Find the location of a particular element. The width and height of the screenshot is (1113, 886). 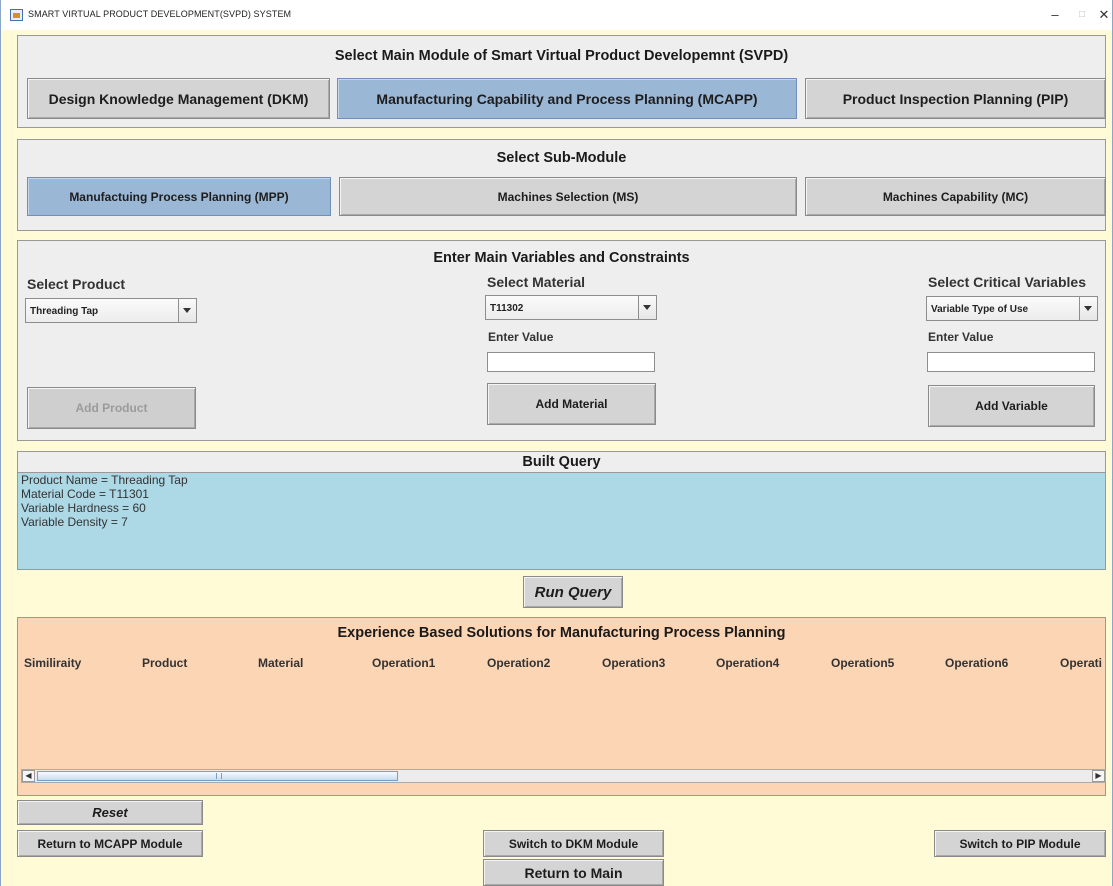

col-header-operation4: Operation4 is located at coordinates (747, 663).